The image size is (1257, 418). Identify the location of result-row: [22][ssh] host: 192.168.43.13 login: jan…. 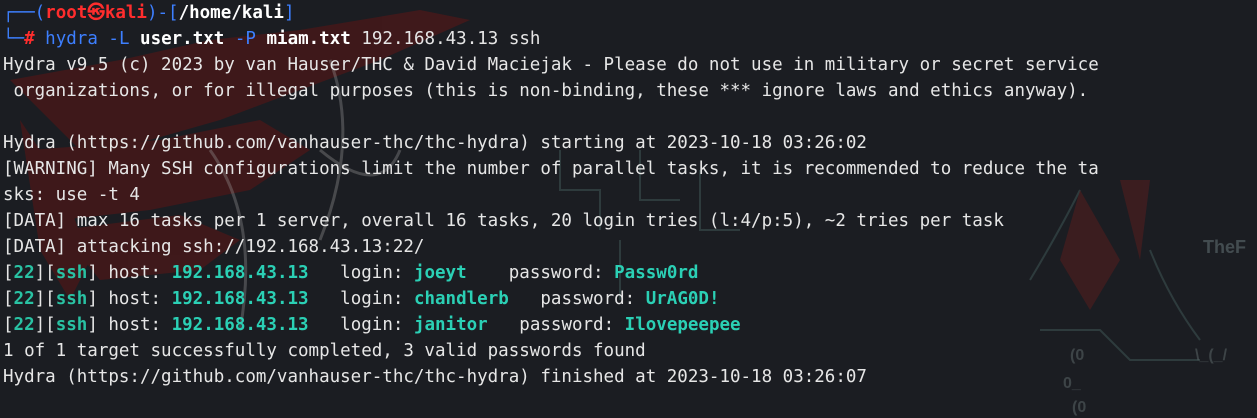
(372, 325).